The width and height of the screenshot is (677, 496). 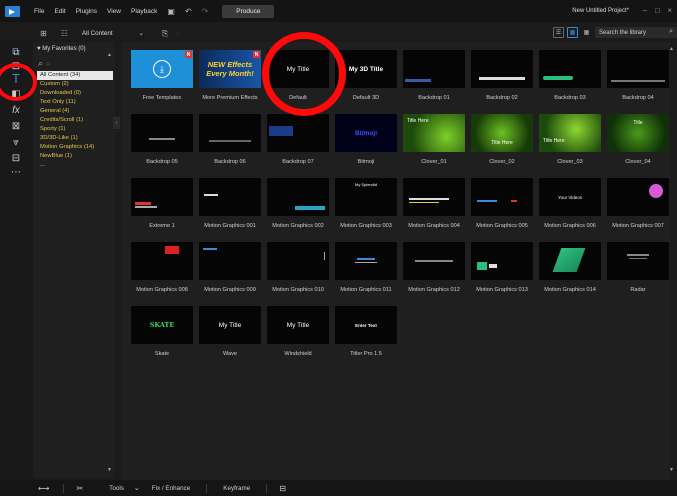 What do you see at coordinates (282, 488) in the screenshot?
I see `subtitle-icon: ⊟` at bounding box center [282, 488].